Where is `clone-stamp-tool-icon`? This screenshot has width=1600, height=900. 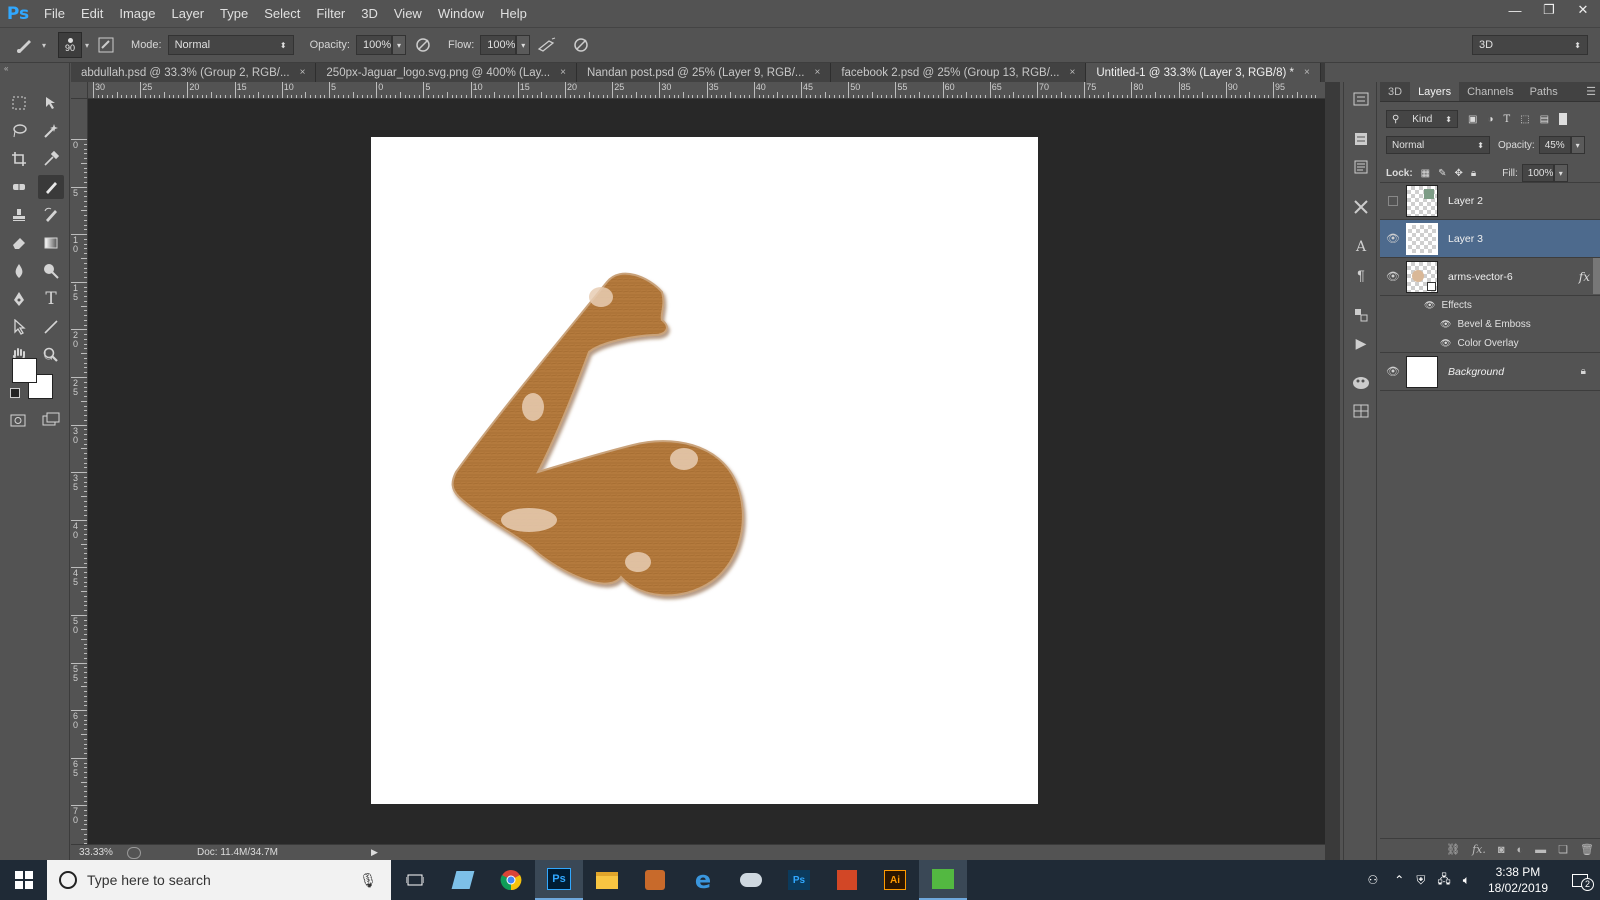 clone-stamp-tool-icon is located at coordinates (19, 215).